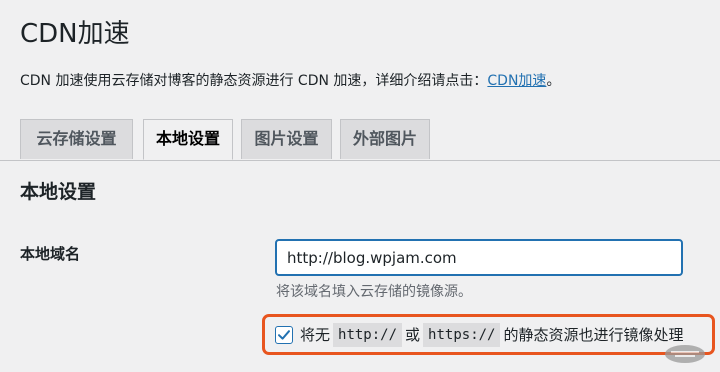 Image resolution: width=720 pixels, height=372 pixels. I want to click on mirror-text-middle: 或, so click(413, 335).